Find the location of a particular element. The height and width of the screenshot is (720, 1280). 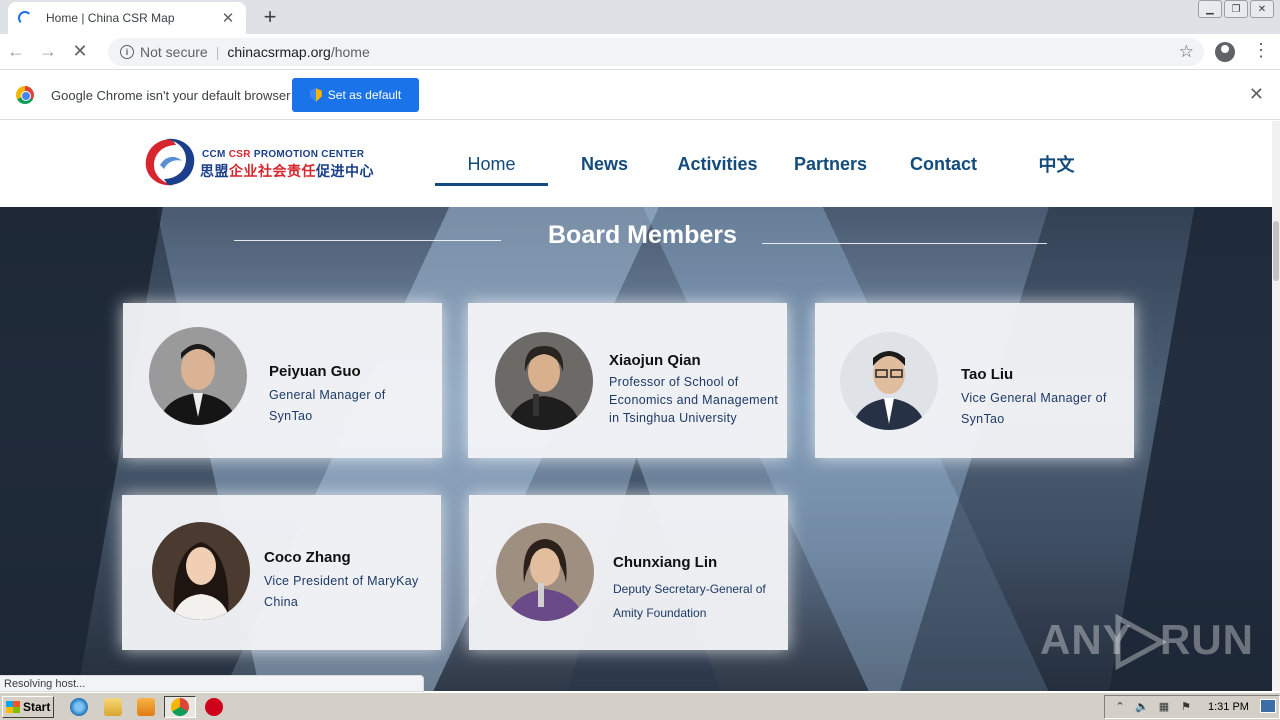

logo-english-text: CCM CSR PROMOTION CENTER is located at coordinates (283, 154).